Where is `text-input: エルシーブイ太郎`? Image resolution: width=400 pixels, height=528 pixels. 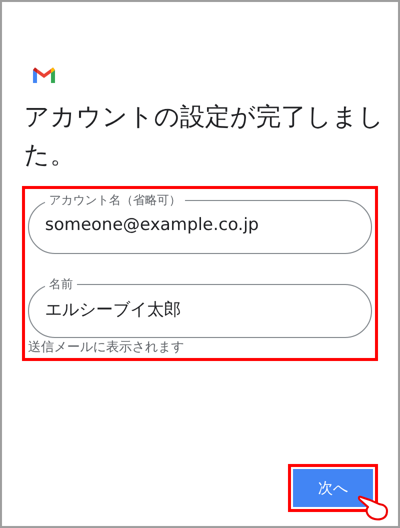
text-input: エルシーブイ太郎 is located at coordinates (200, 306).